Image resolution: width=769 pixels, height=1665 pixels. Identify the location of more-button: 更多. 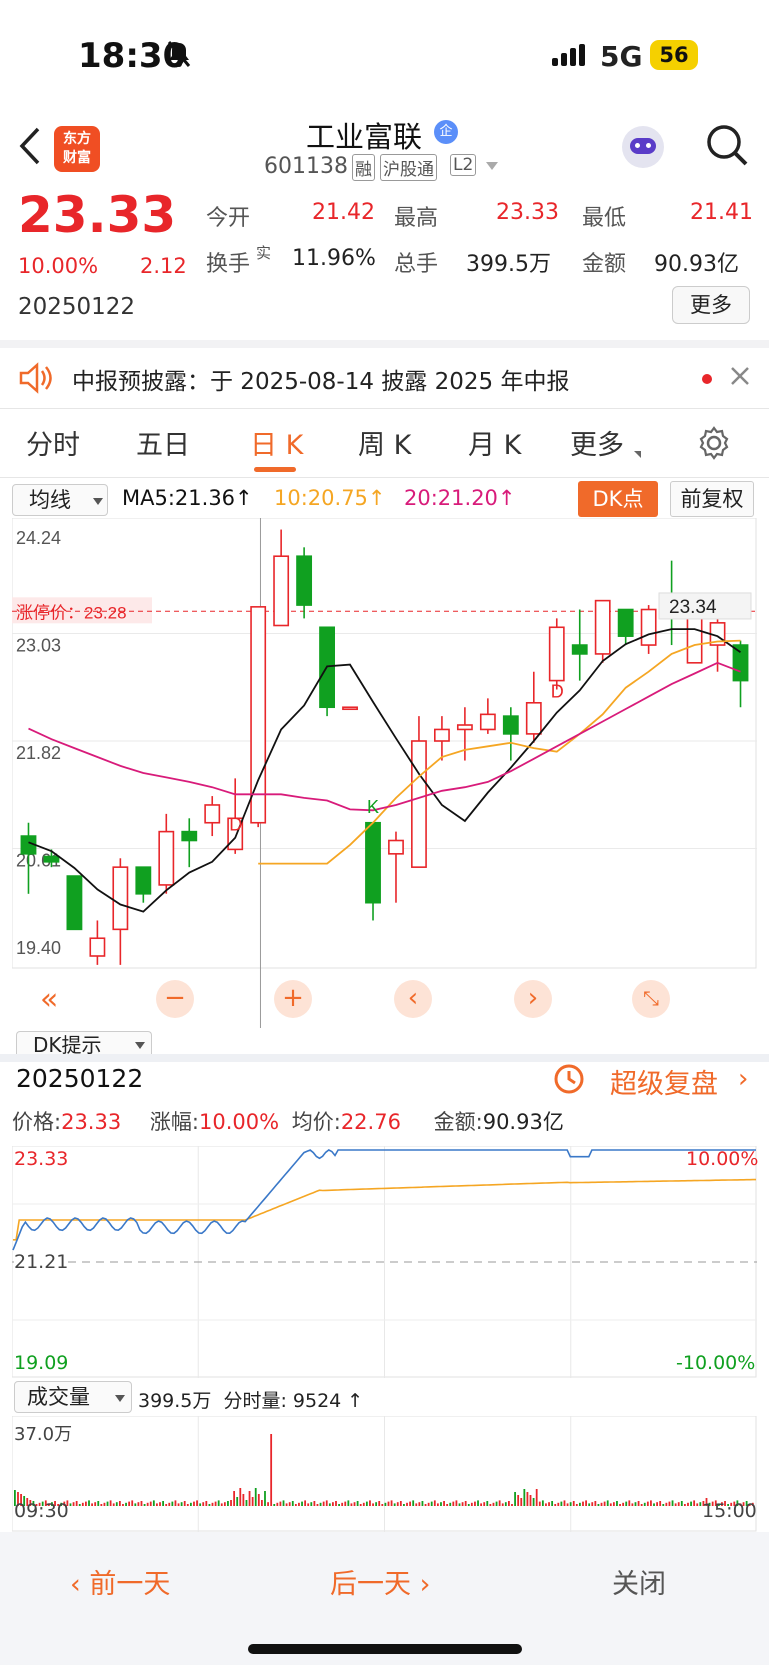
(711, 305).